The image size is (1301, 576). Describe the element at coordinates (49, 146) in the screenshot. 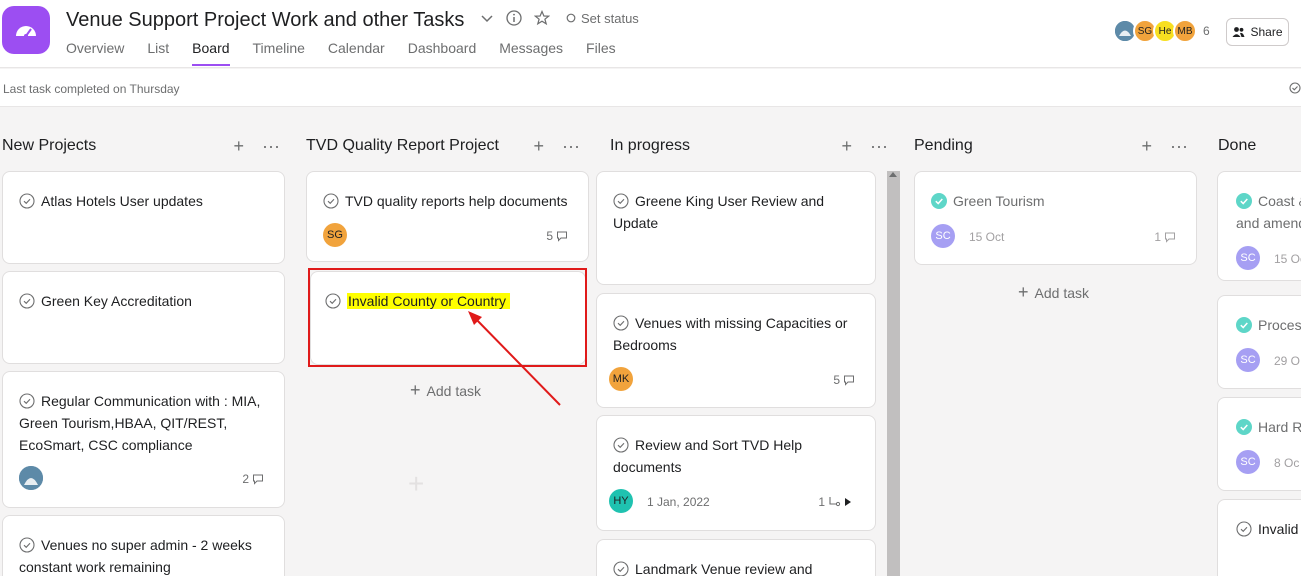

I see `column-title: New Projects` at that location.